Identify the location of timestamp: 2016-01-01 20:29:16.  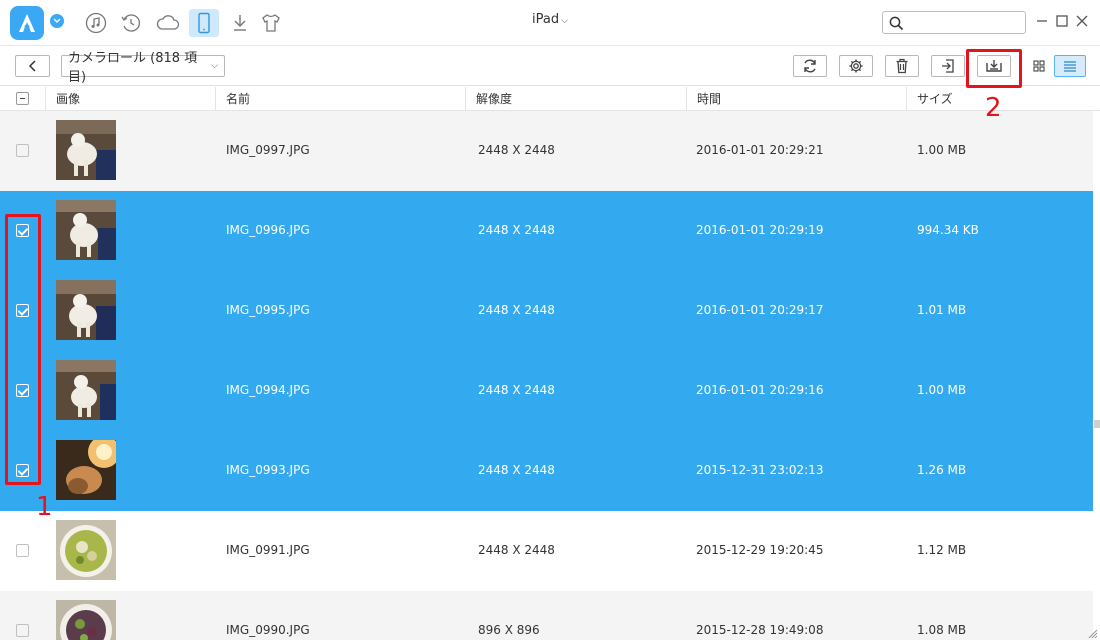
(760, 390).